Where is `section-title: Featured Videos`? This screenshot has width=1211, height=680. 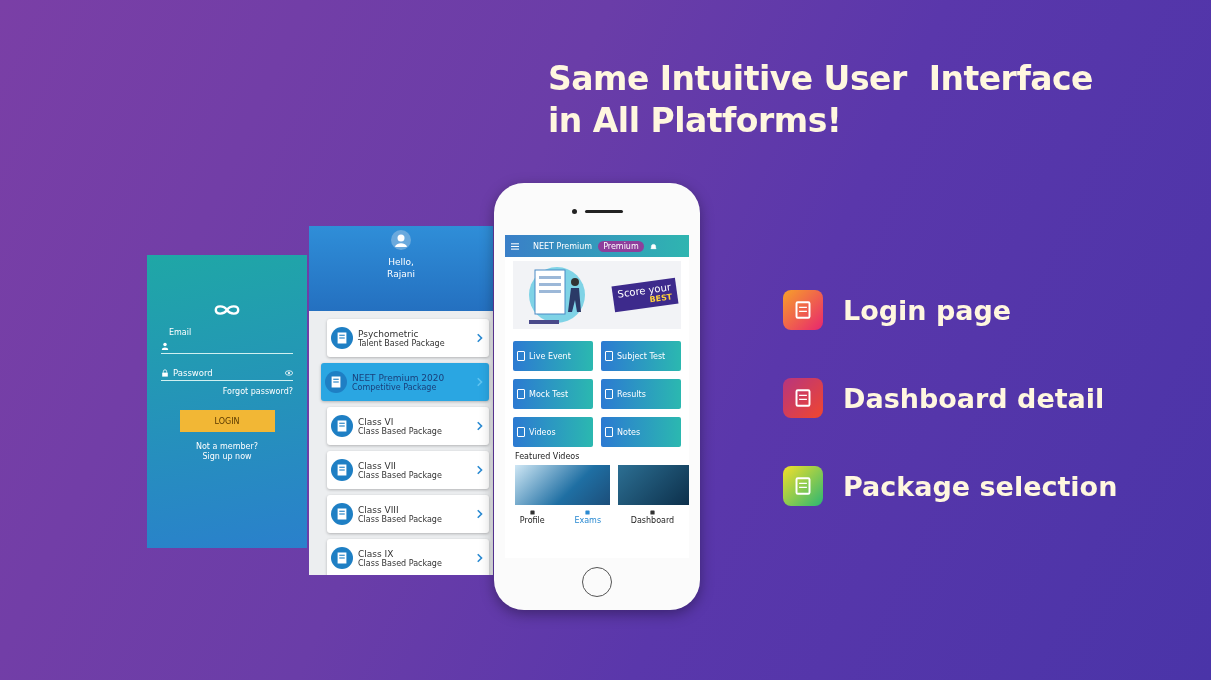 section-title: Featured Videos is located at coordinates (548, 456).